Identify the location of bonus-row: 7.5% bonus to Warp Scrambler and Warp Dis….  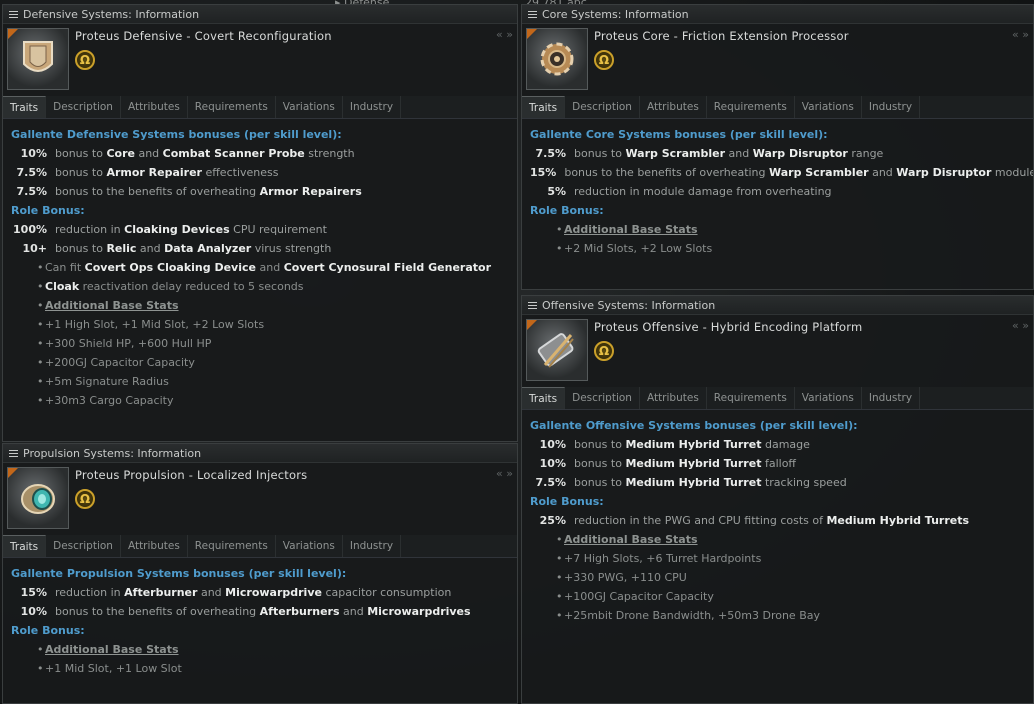
(709, 153).